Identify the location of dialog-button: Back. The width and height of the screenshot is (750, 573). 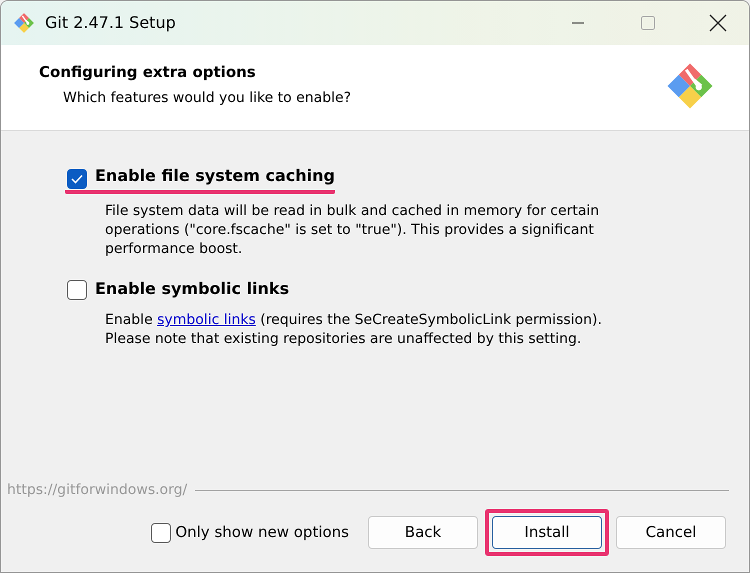
(423, 532).